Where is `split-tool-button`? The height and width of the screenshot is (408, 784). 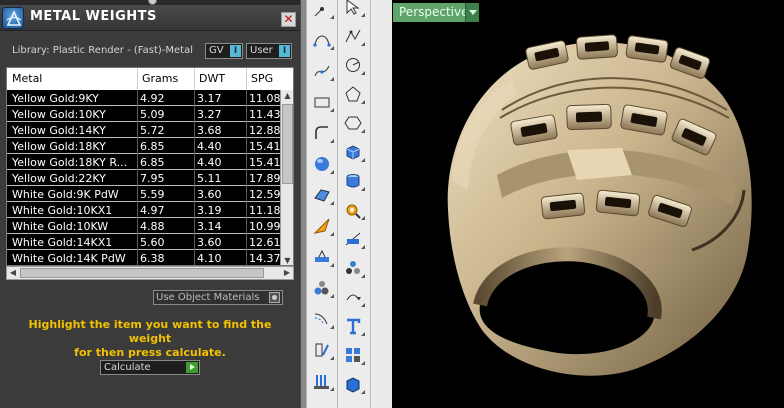 split-tool-button is located at coordinates (353, 239).